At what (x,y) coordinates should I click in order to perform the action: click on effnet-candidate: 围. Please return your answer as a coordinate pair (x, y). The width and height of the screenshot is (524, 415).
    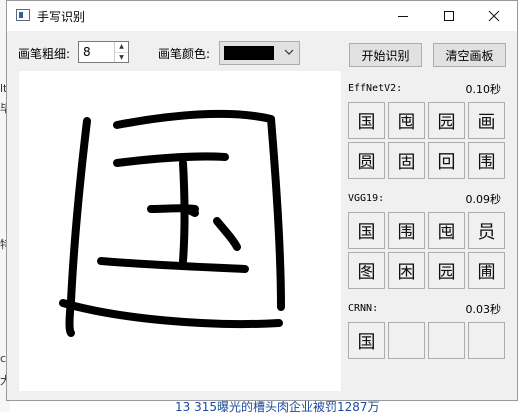
    Looking at the image, I should click on (486, 160).